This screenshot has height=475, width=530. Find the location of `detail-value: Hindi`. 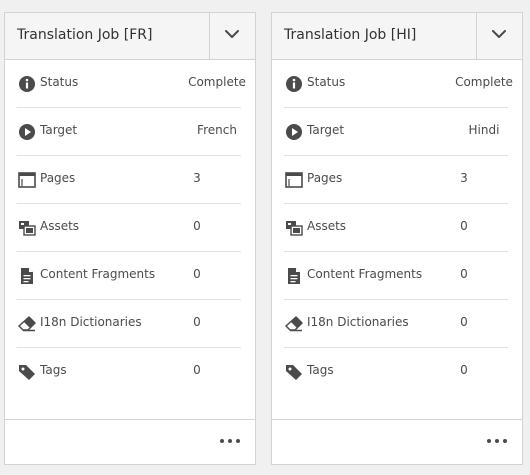

detail-value: Hindi is located at coordinates (484, 130).